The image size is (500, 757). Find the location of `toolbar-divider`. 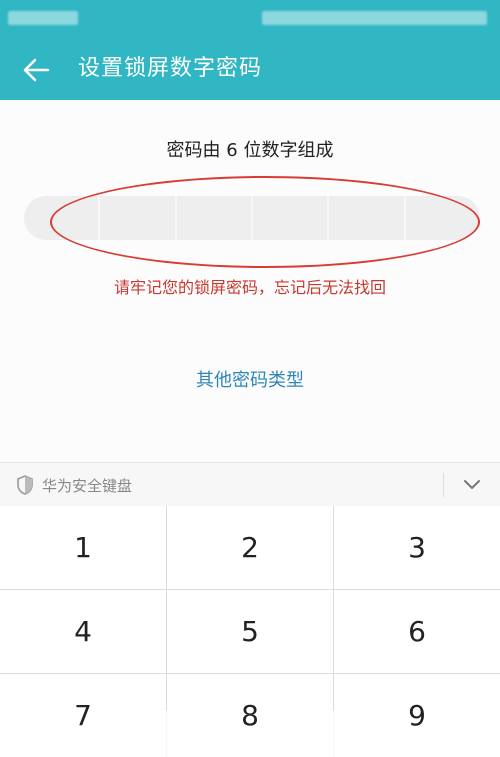

toolbar-divider is located at coordinates (443, 485).